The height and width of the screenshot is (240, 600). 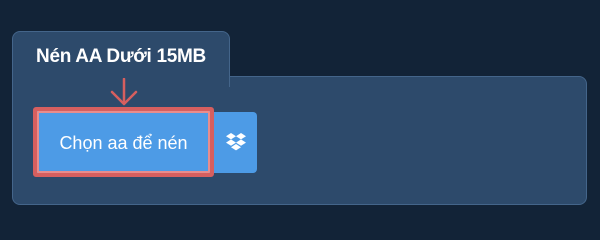 I want to click on choose-file-button: Chọn aa để nén, so click(x=123, y=142).